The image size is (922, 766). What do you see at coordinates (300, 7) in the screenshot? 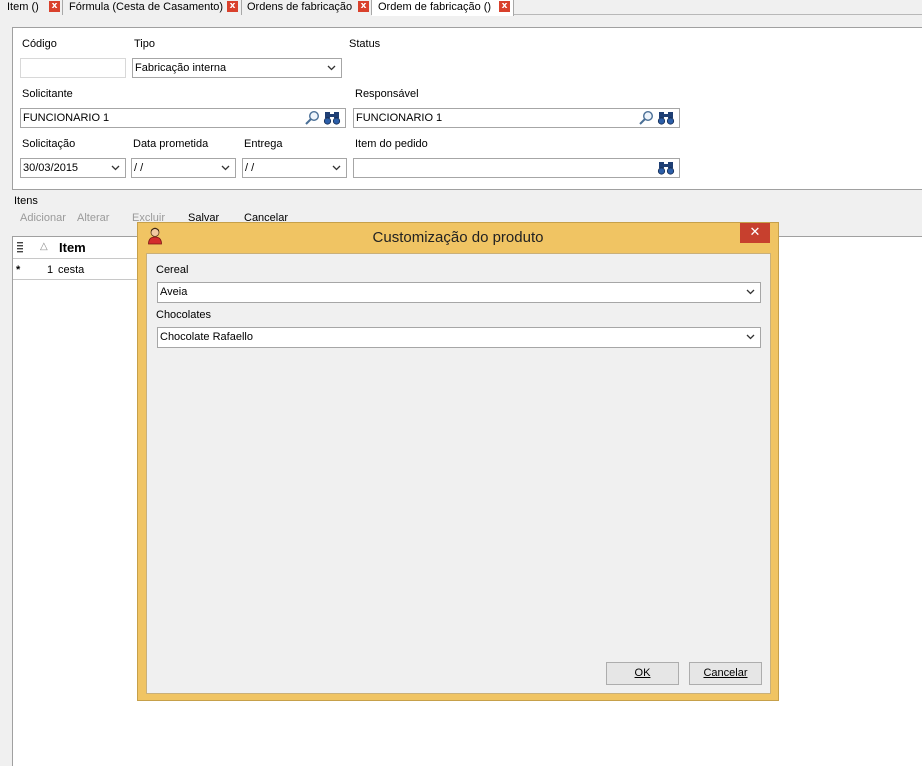
I see `tab-label: Ordens de fabricação` at bounding box center [300, 7].